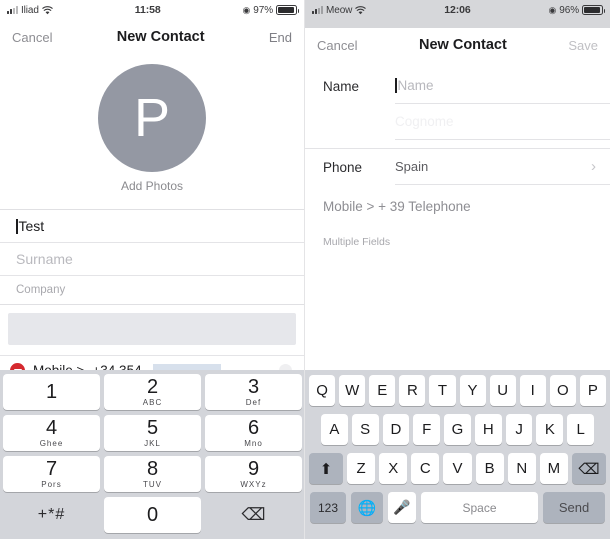  Describe the element at coordinates (472, 390) in the screenshot. I see `key-y: Y` at that location.